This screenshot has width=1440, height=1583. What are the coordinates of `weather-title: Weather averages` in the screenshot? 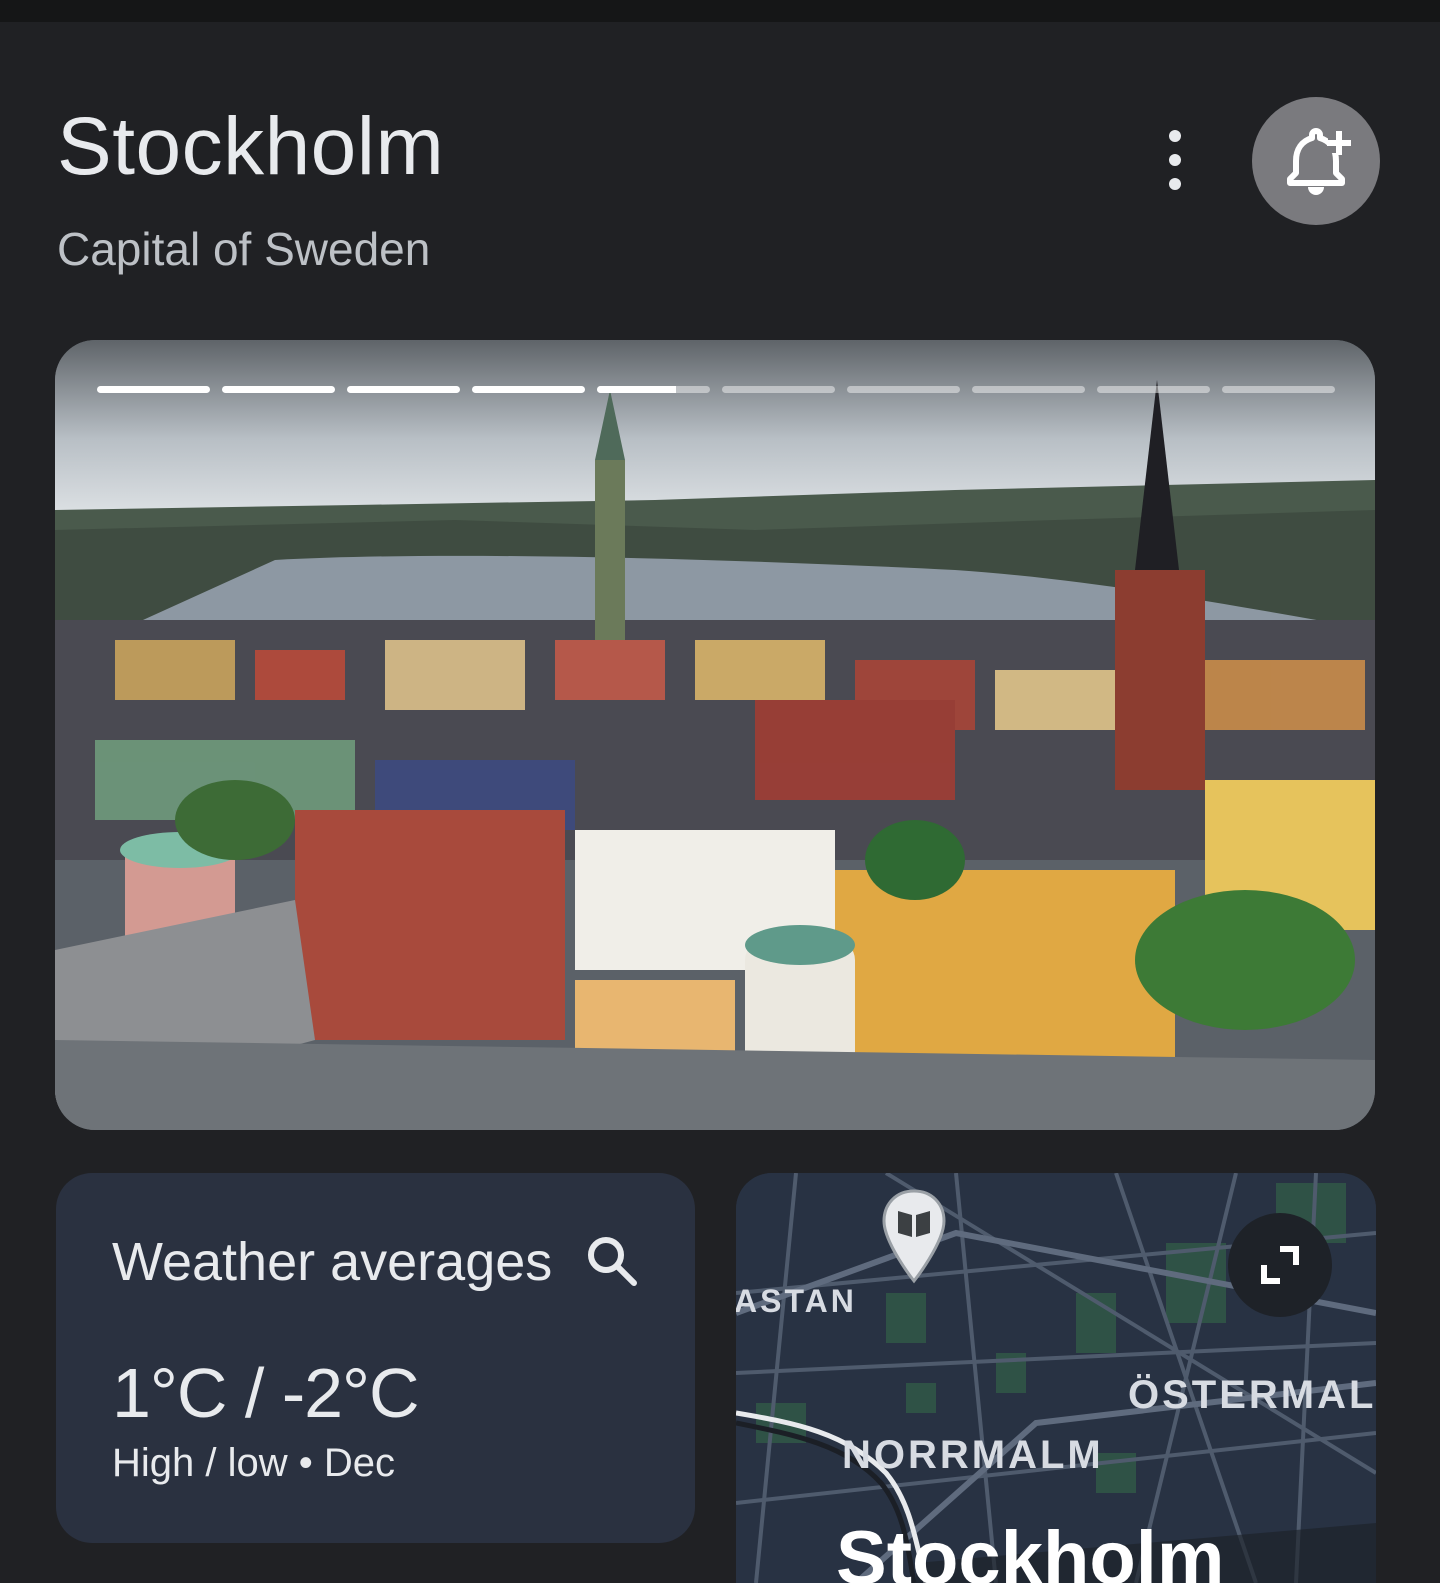 It's located at (332, 1262).